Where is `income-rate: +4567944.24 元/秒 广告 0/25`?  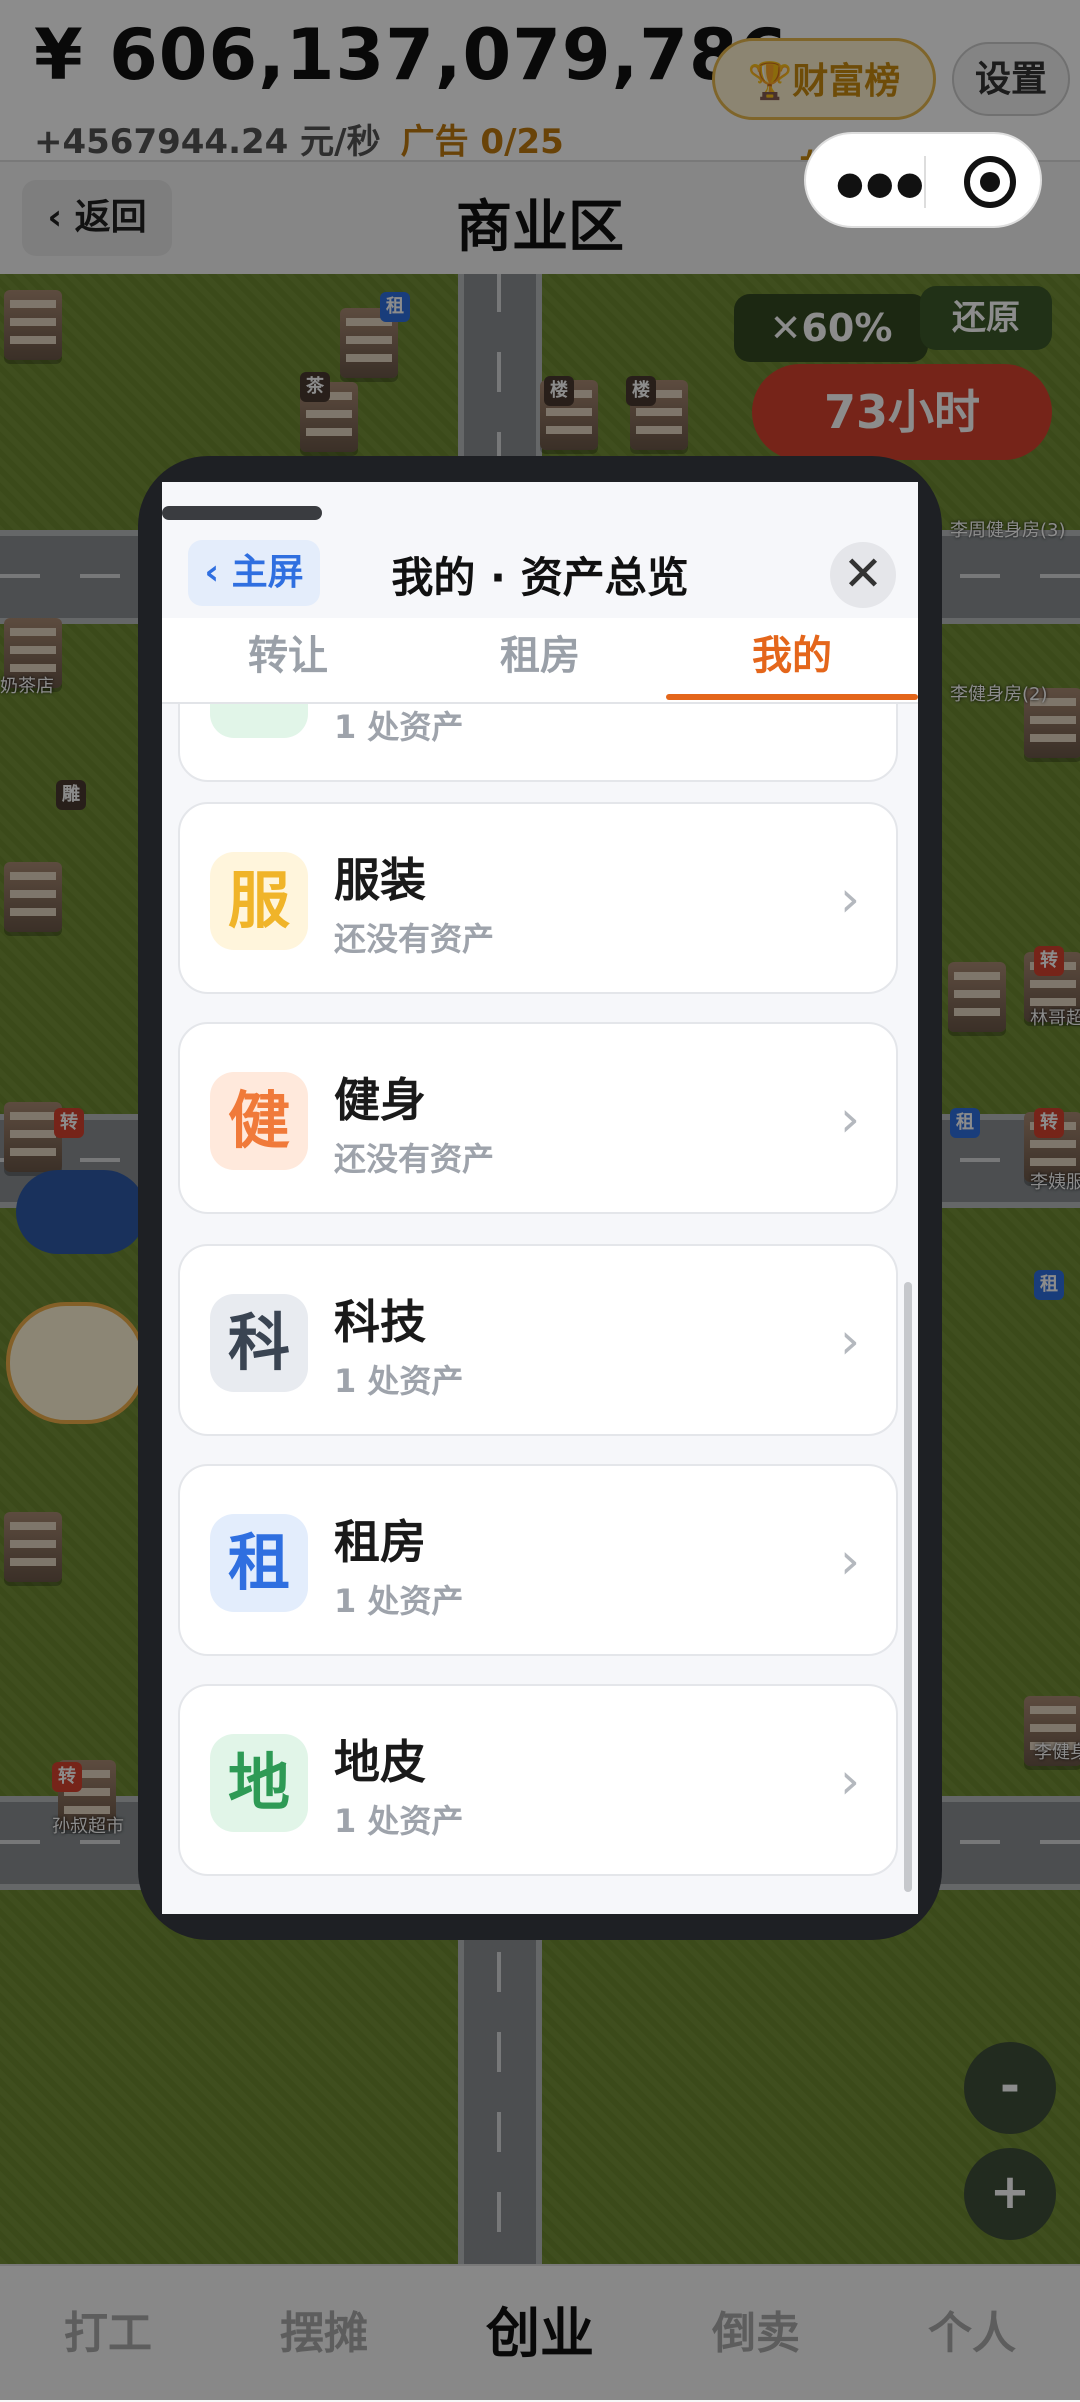 income-rate: +4567944.24 元/秒 广告 0/25 is located at coordinates (299, 138).